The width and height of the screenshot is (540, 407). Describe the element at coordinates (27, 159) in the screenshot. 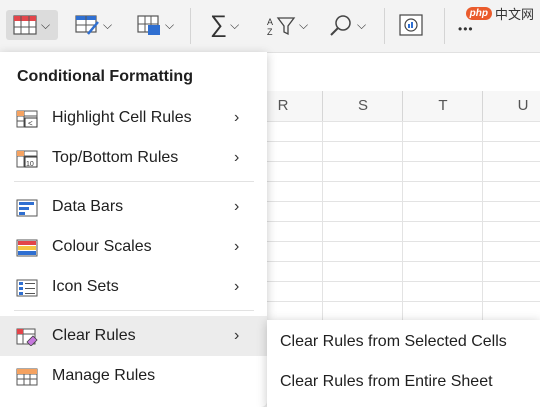

I see `top-bottom-rules-icon: 10` at that location.